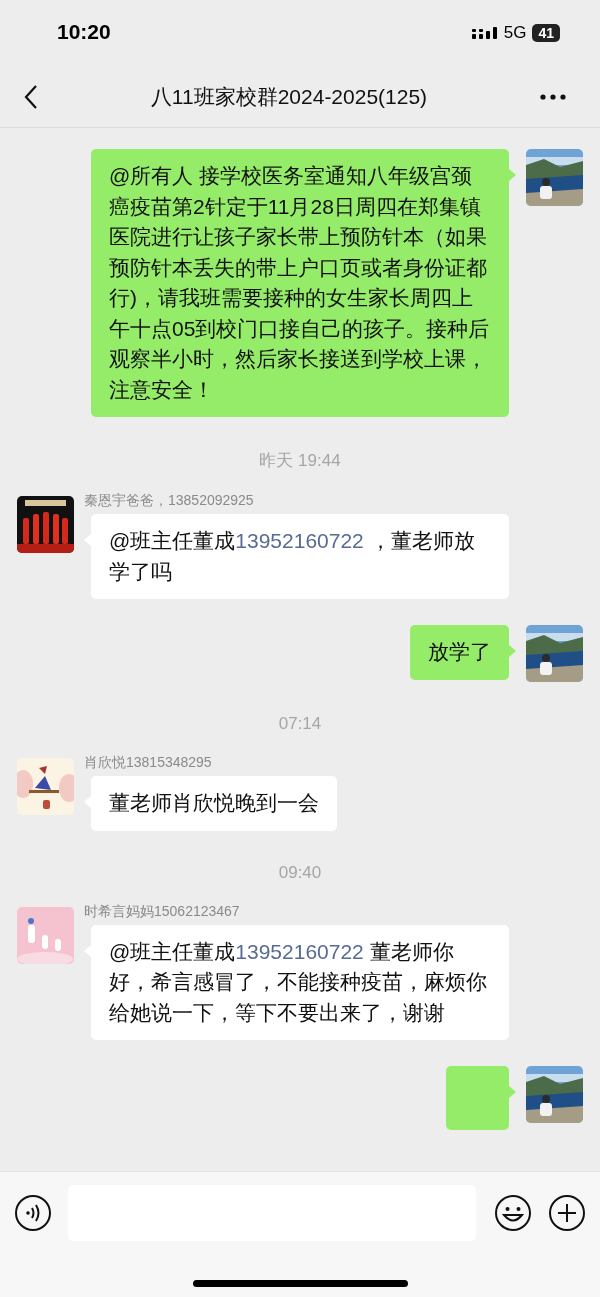  Describe the element at coordinates (300, 724) in the screenshot. I see `timestamp: 07:14` at that location.